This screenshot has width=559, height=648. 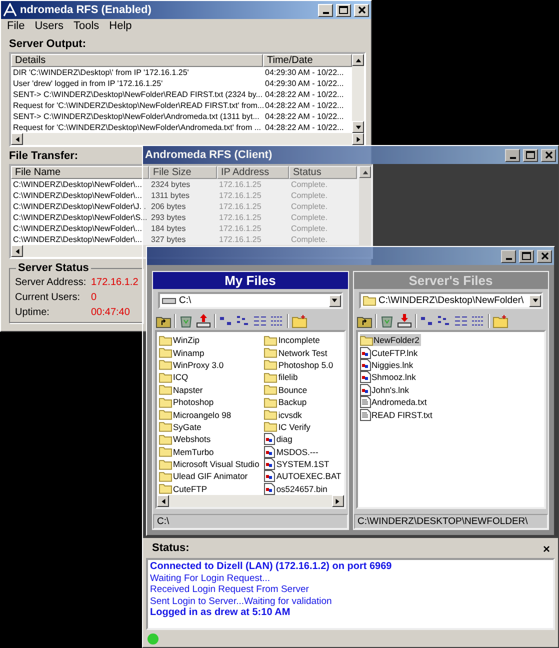 I want to click on download-button, so click(x=404, y=321).